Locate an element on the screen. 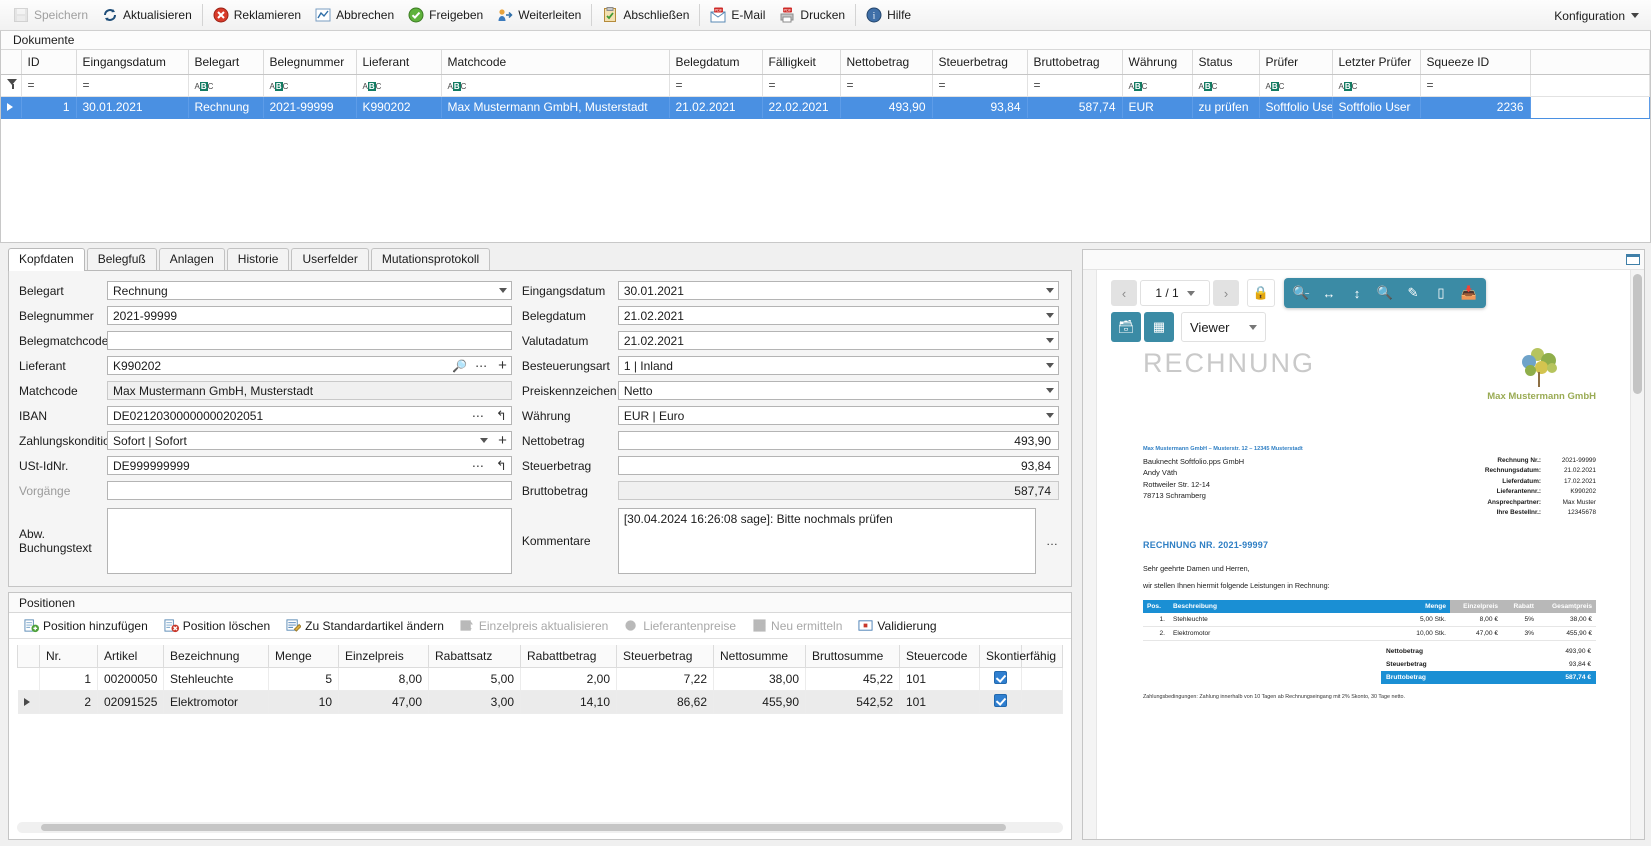  positionen-column-bruttosumme: Bruttosumme is located at coordinates (852, 656).